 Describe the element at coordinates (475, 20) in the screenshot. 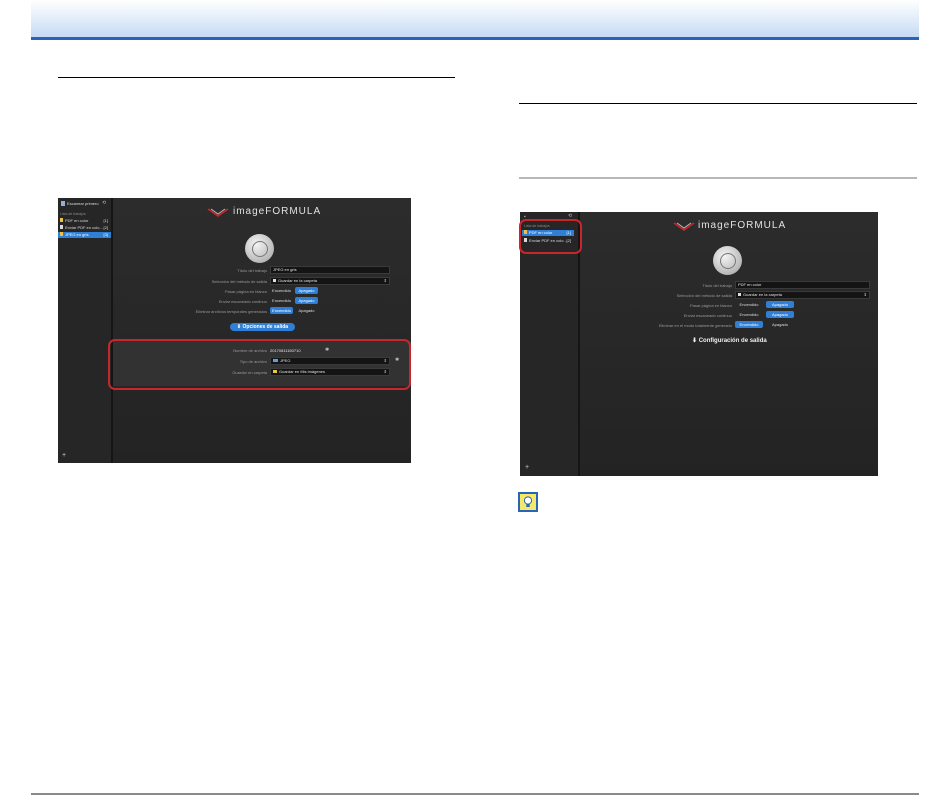

I see `page-header-band` at that location.